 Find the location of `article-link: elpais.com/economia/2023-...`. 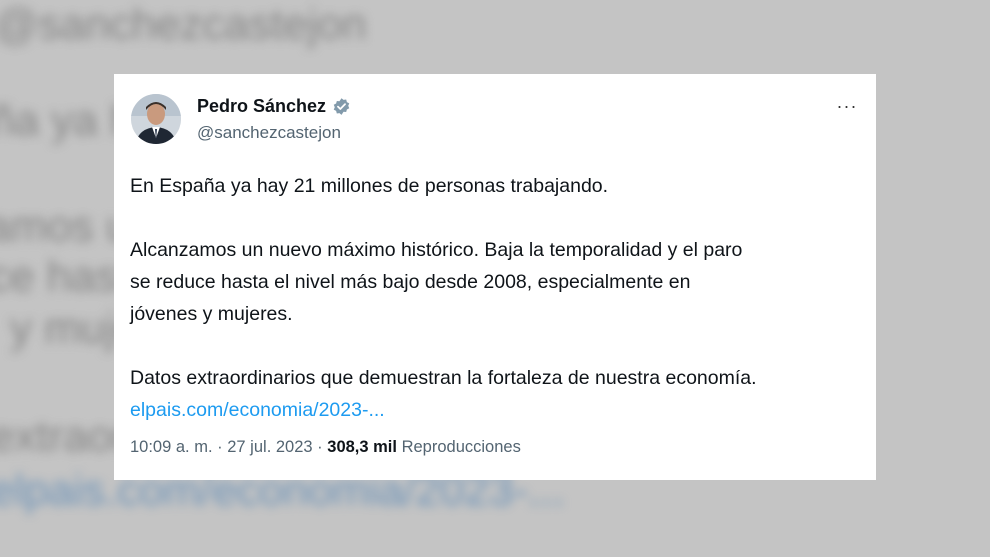

article-link: elpais.com/economia/2023-... is located at coordinates (497, 410).